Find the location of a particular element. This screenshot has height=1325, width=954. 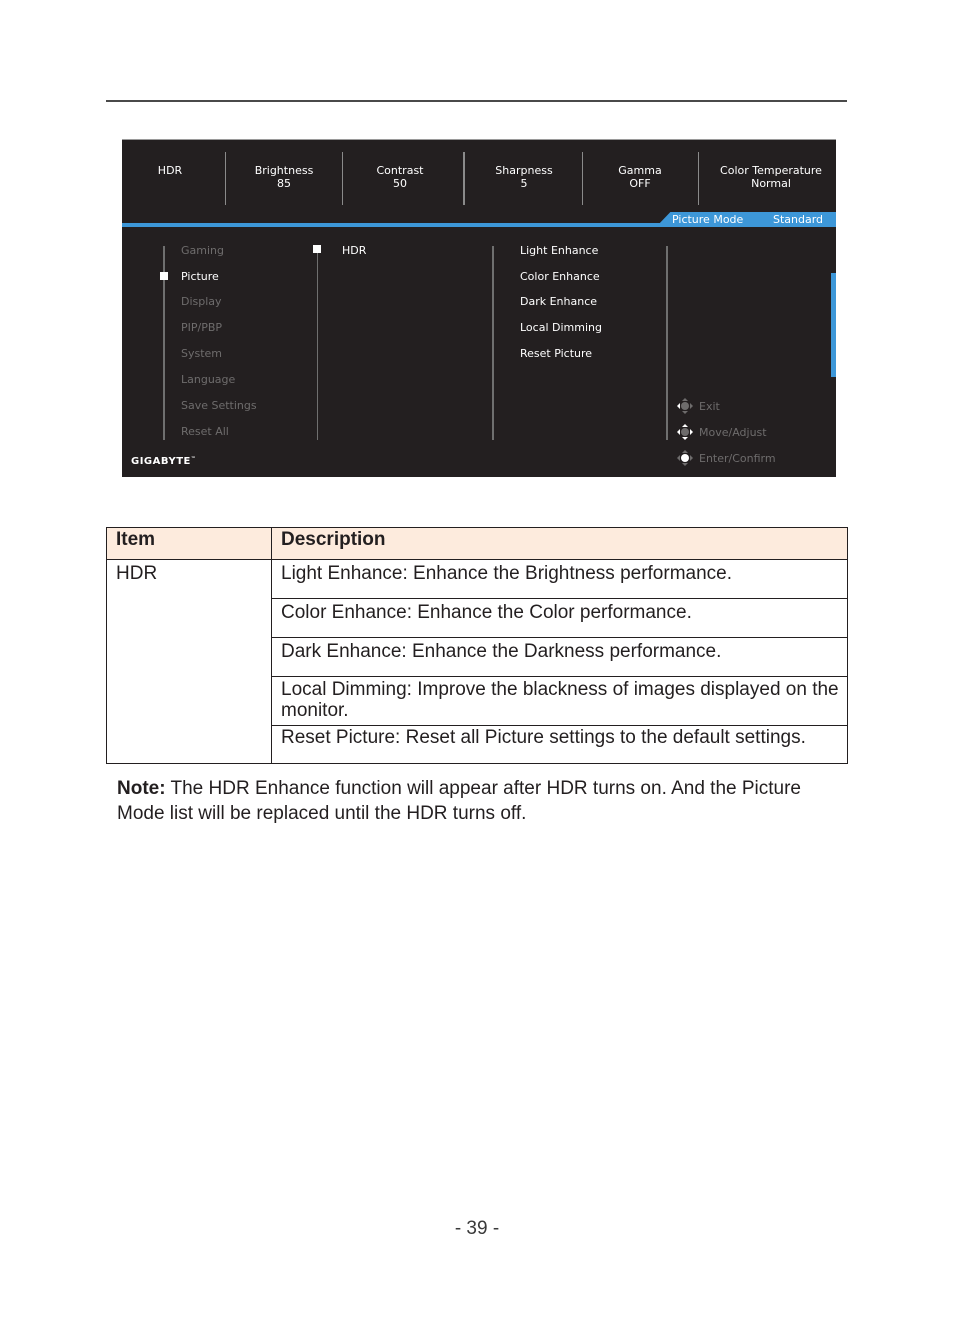

header-rule is located at coordinates (476, 101).